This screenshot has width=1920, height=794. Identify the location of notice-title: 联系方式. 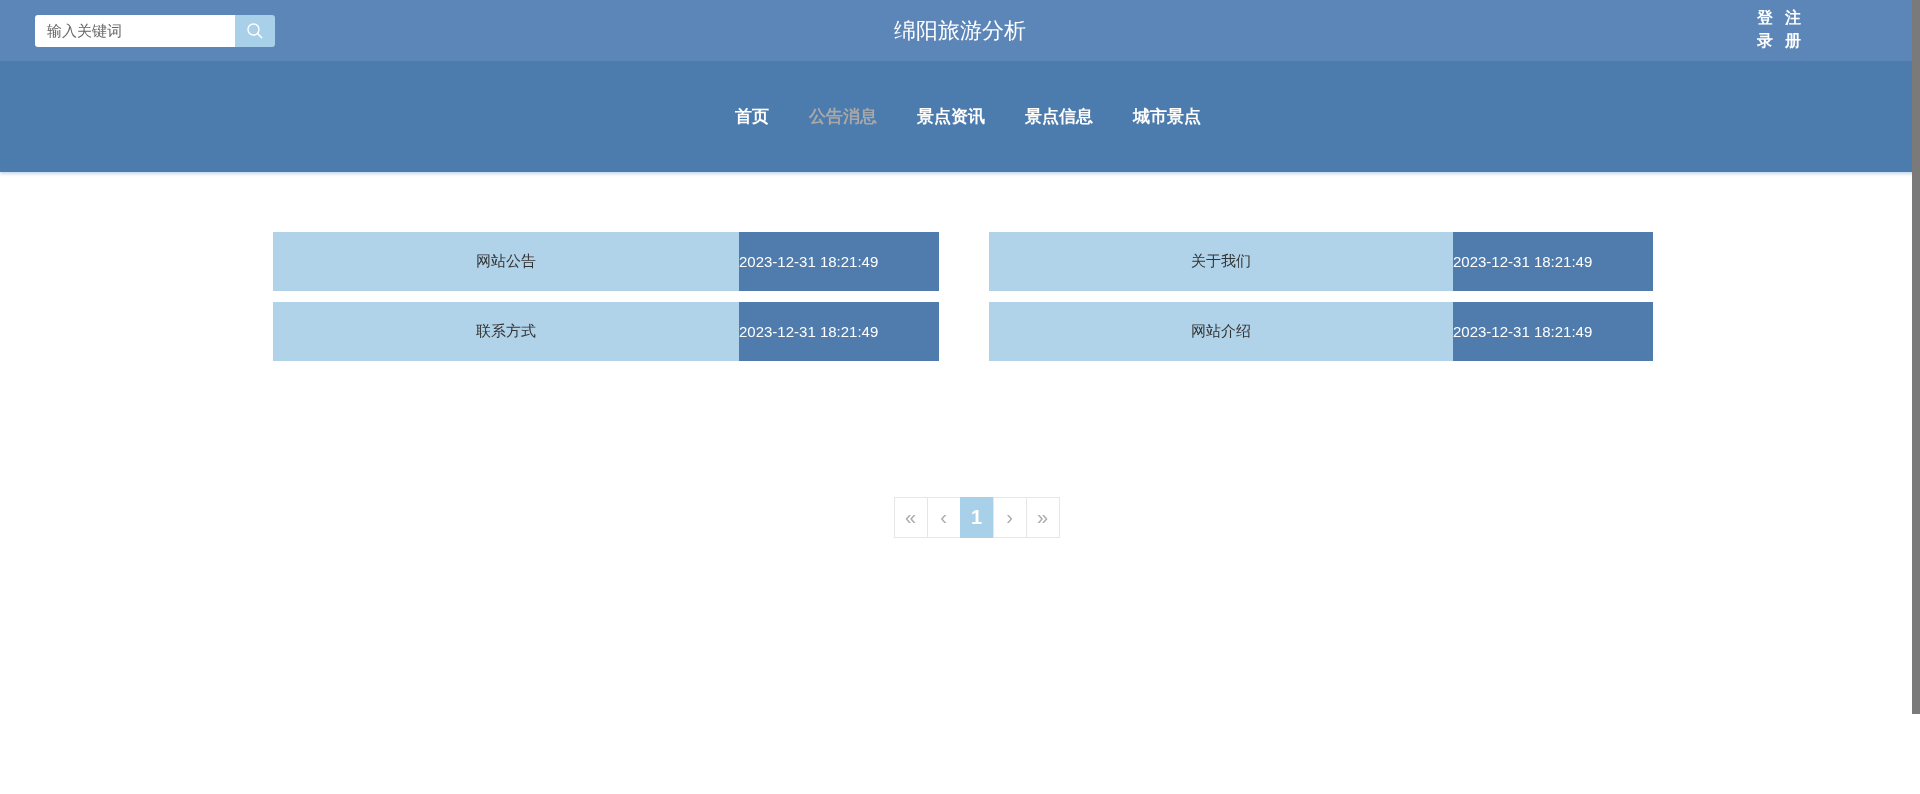
(506, 331).